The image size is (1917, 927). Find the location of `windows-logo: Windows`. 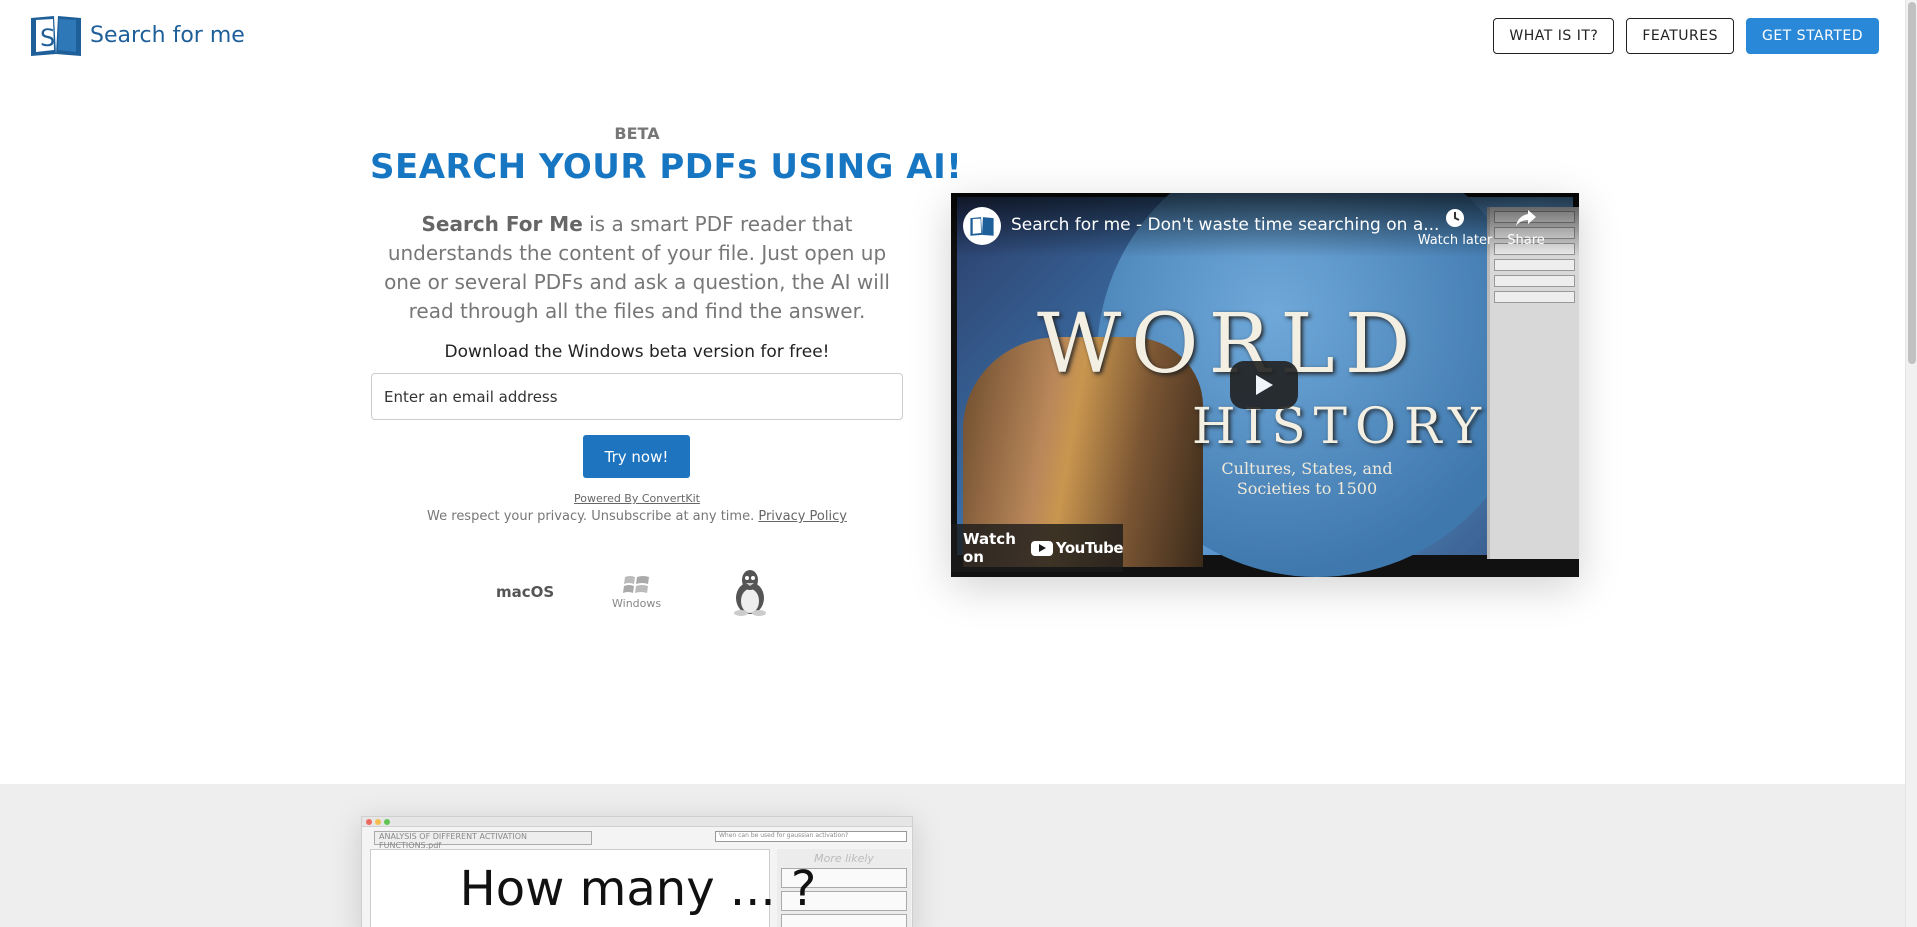

windows-logo: Windows is located at coordinates (636, 591).